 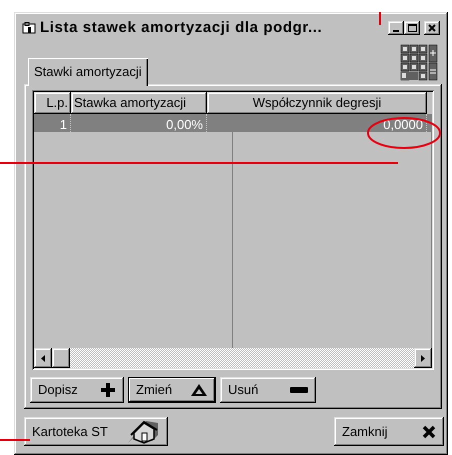 I want to click on right-arrow-icon, so click(x=423, y=358).